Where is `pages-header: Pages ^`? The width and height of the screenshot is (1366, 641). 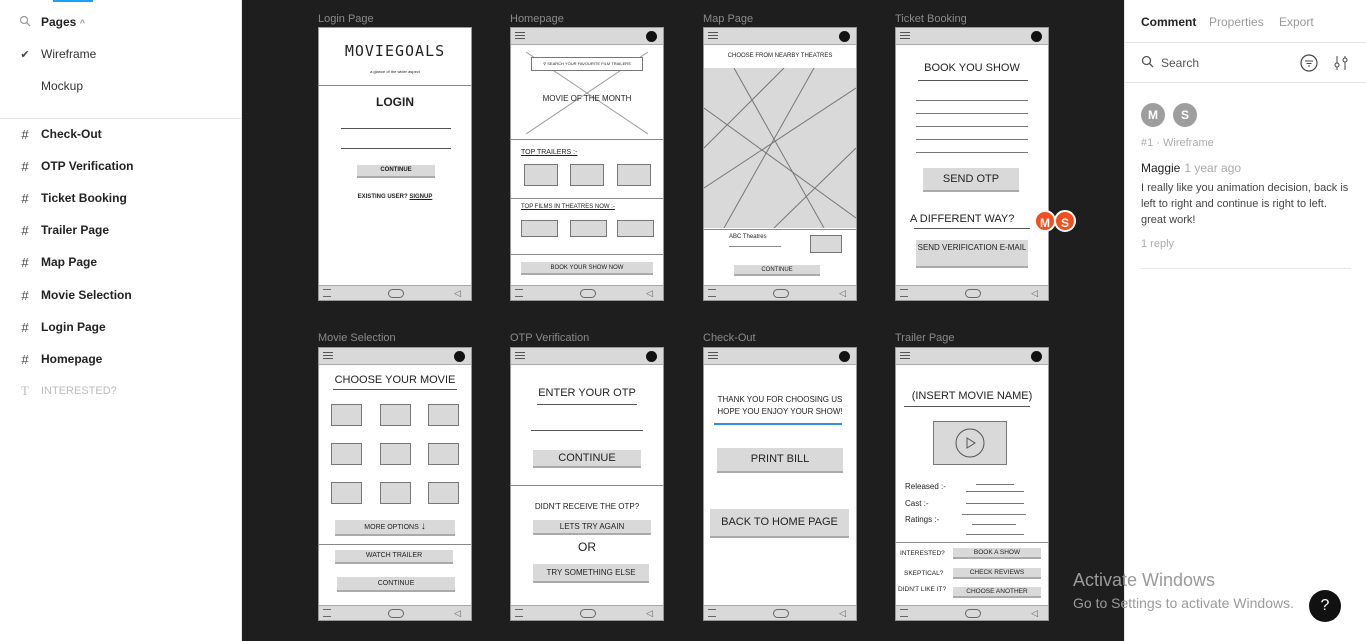 pages-header: Pages ^ is located at coordinates (121, 22).